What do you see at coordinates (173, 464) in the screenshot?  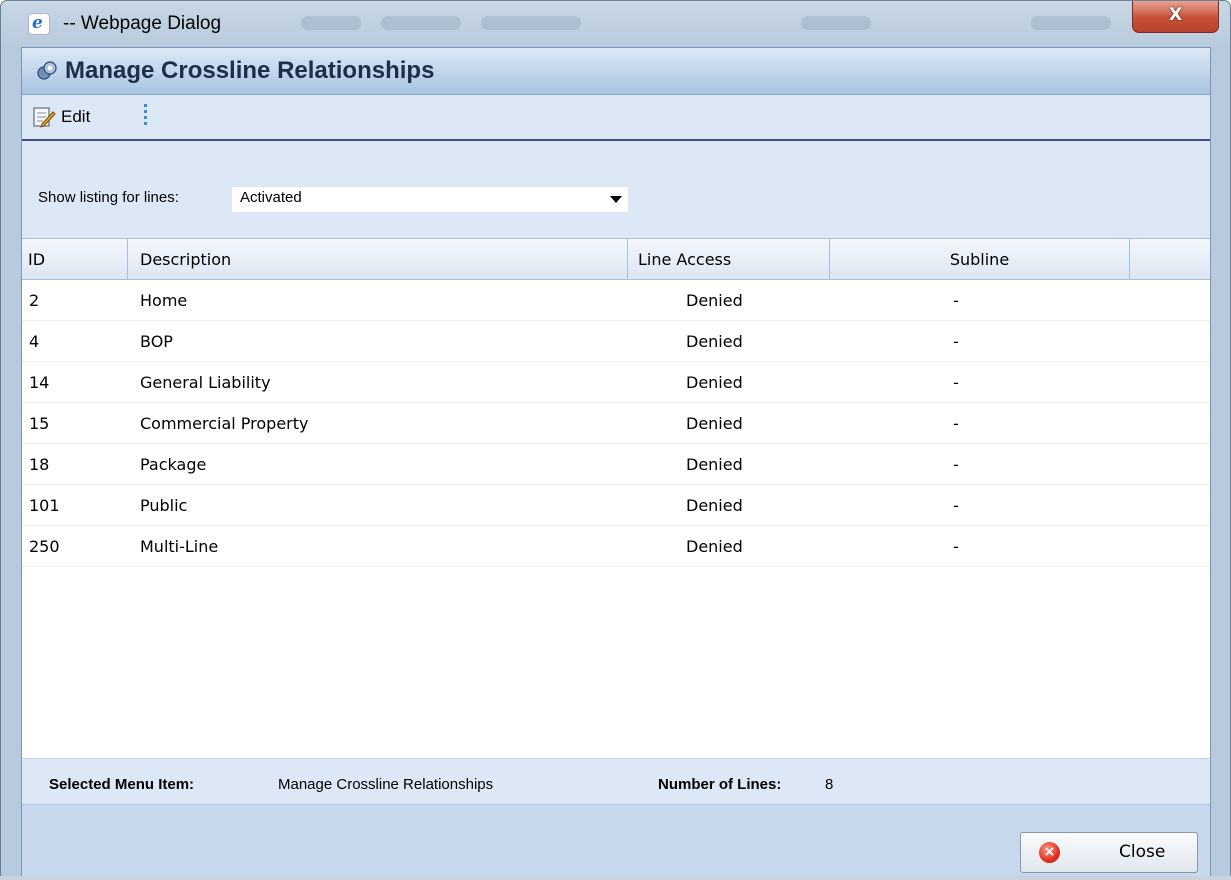 I see `cell-description: Package` at bounding box center [173, 464].